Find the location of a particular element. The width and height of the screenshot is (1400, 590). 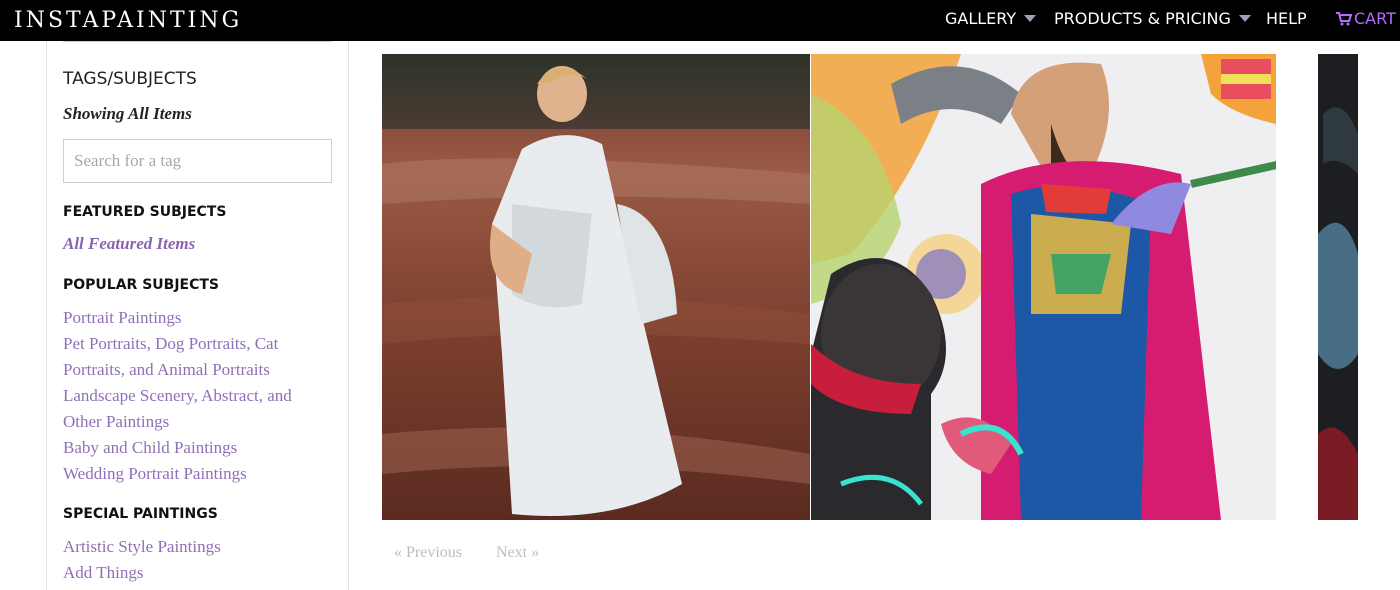

nav-help: HELP is located at coordinates (1286, 18).